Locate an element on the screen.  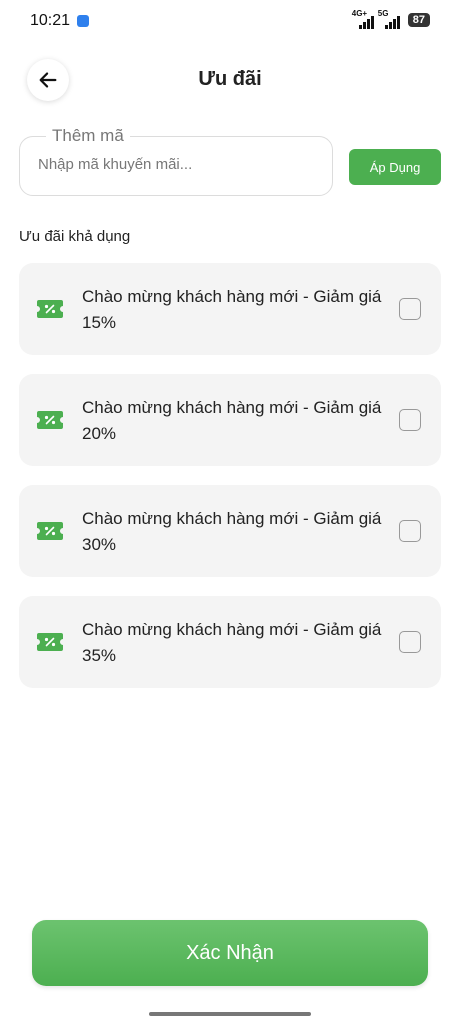
promo-code-field: Thêm mã is located at coordinates (176, 161).